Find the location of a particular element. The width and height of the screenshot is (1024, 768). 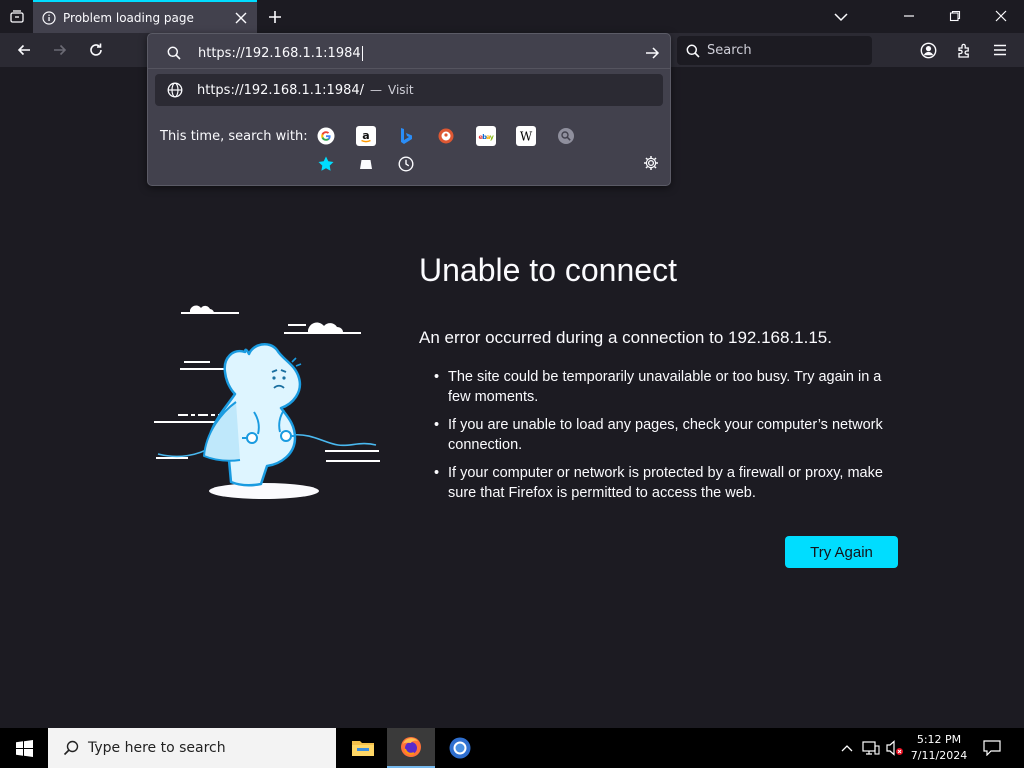

search-with-label: This time, search with: is located at coordinates (234, 136).